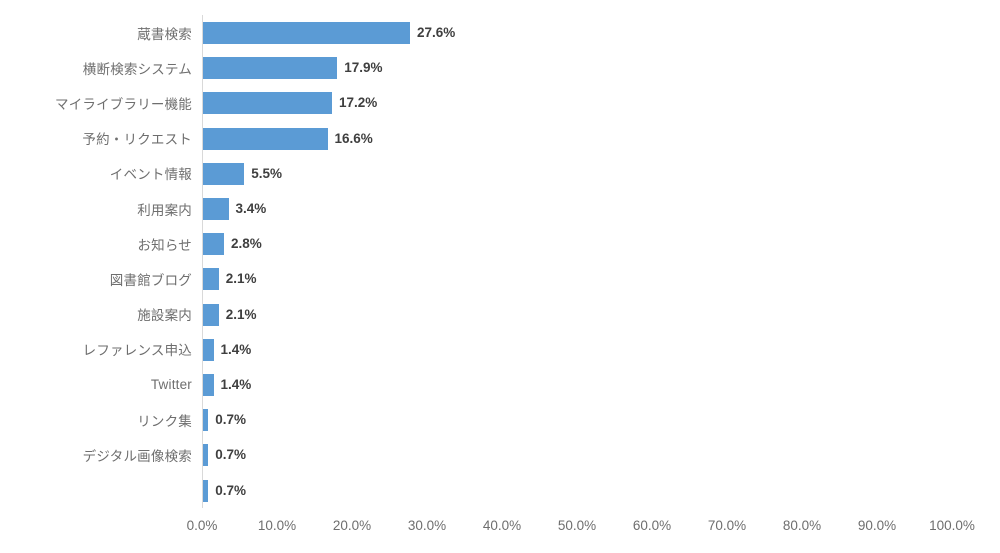 This screenshot has width=1000, height=553. Describe the element at coordinates (150, 280) in the screenshot. I see `category-label: 図書館ブログ` at that location.